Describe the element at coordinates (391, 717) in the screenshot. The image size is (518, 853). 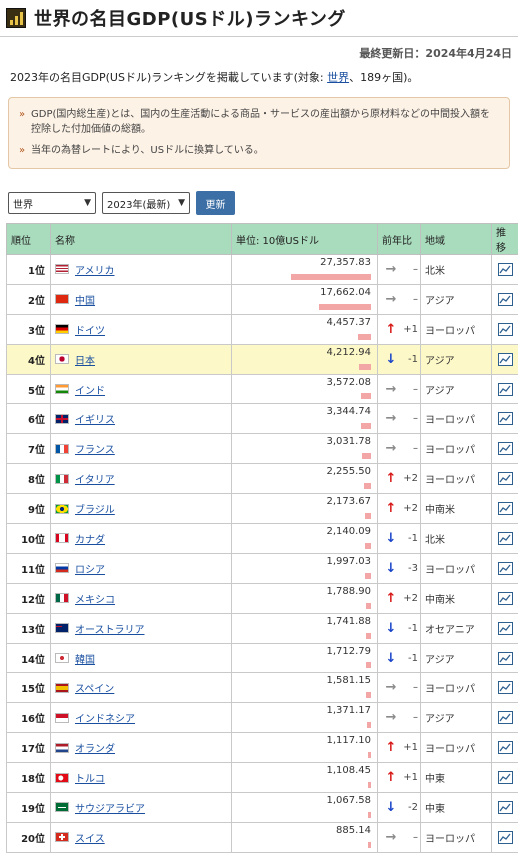
I see `arrow-right-icon: →` at that location.